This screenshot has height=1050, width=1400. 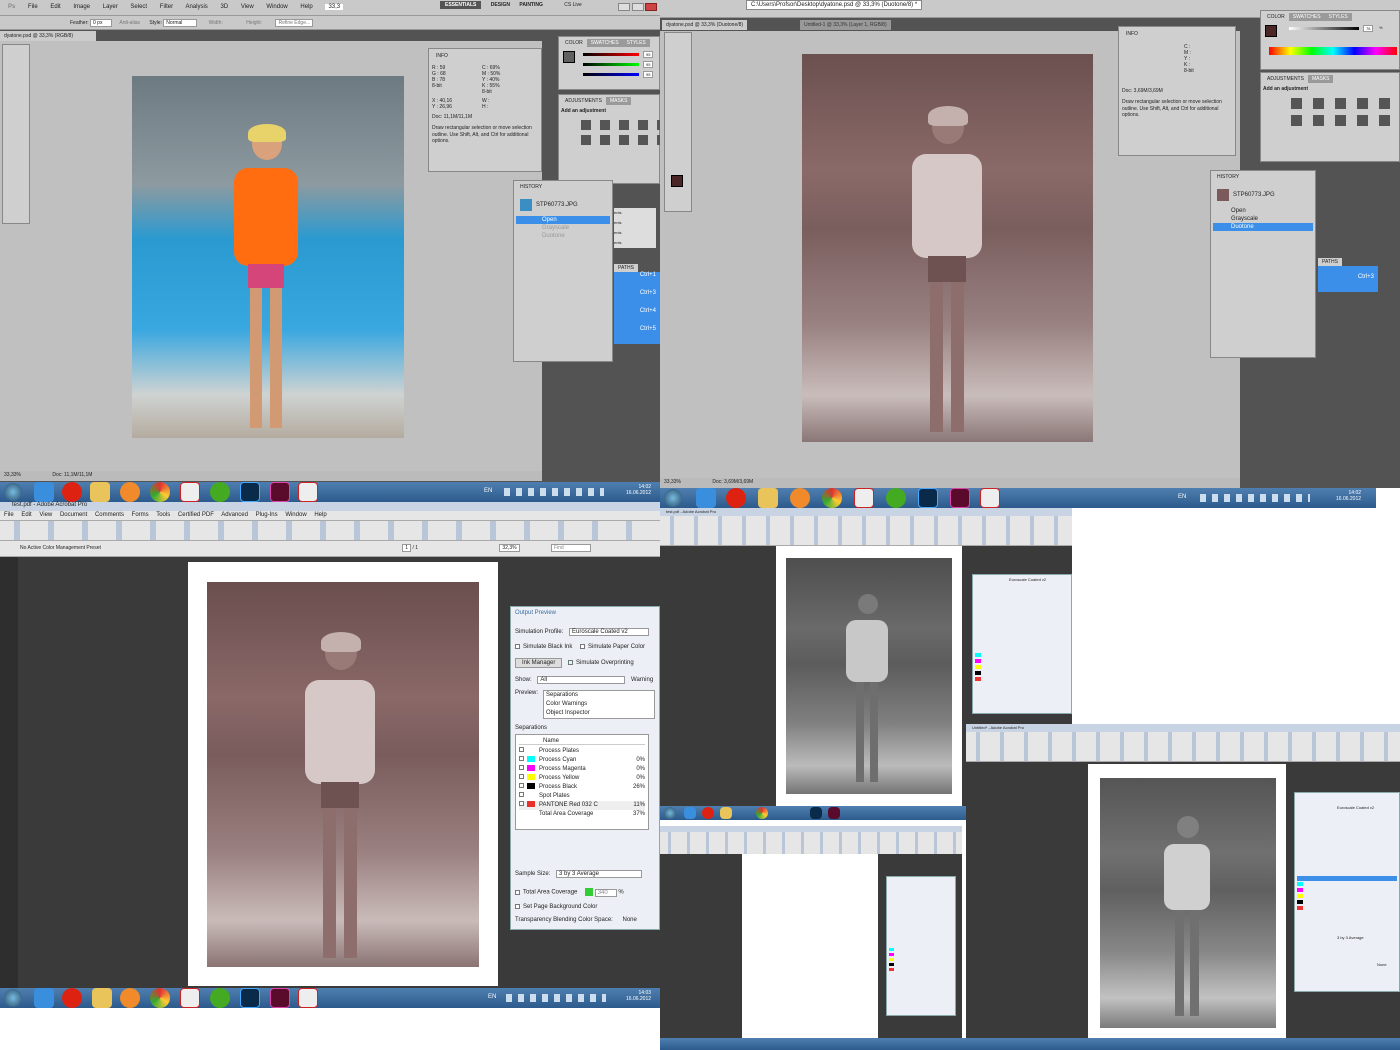 I want to click on menu-3d: 3D, so click(x=224, y=7).